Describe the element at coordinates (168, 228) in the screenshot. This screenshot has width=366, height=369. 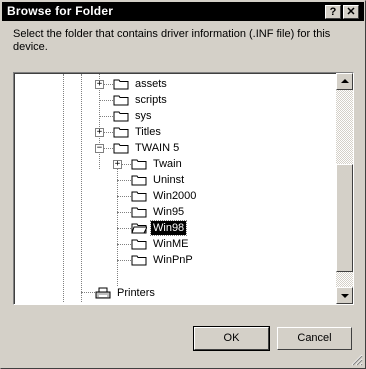
I see `tree-item-label: Win98` at that location.